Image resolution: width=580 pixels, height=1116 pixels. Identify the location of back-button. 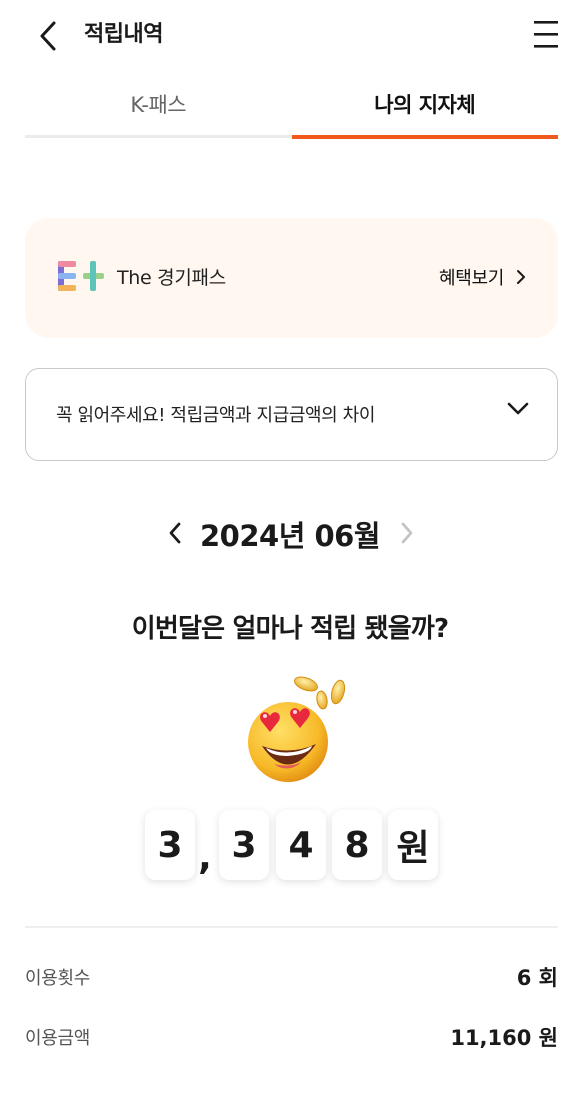
(48, 36).